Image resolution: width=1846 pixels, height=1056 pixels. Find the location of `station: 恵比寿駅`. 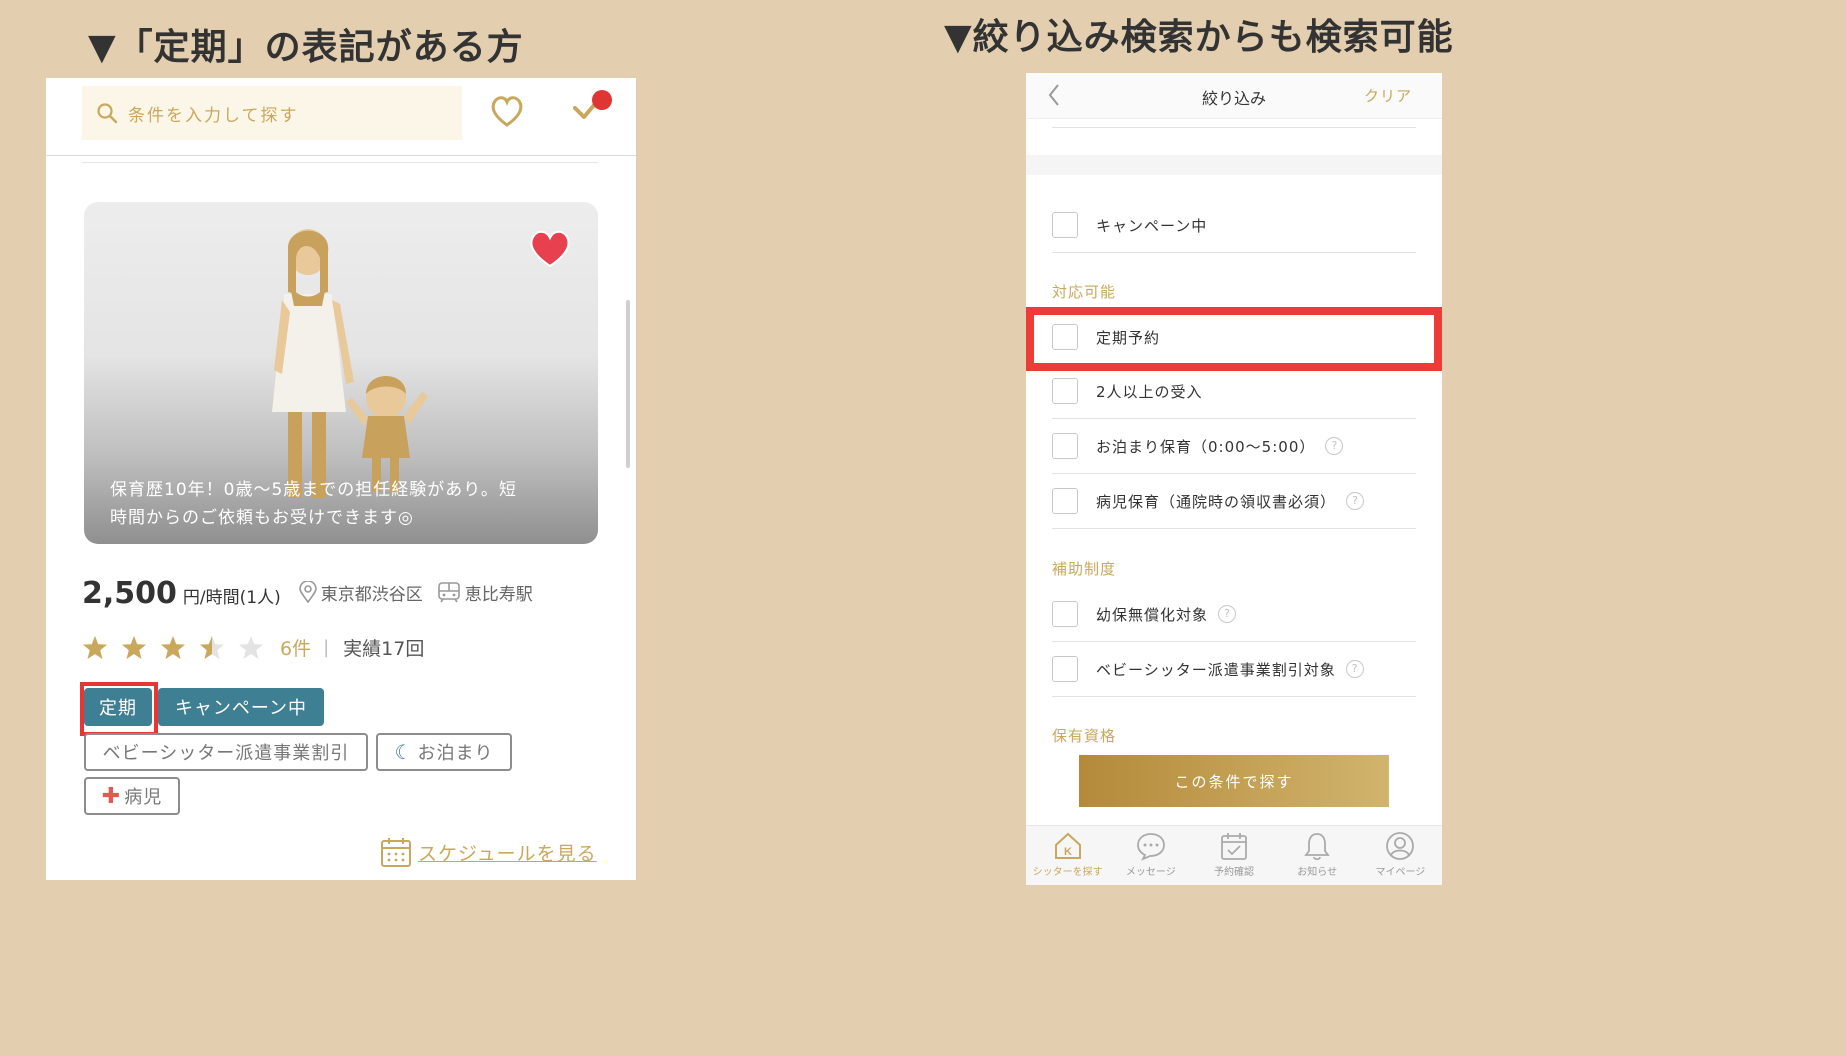

station: 恵比寿駅 is located at coordinates (485, 592).